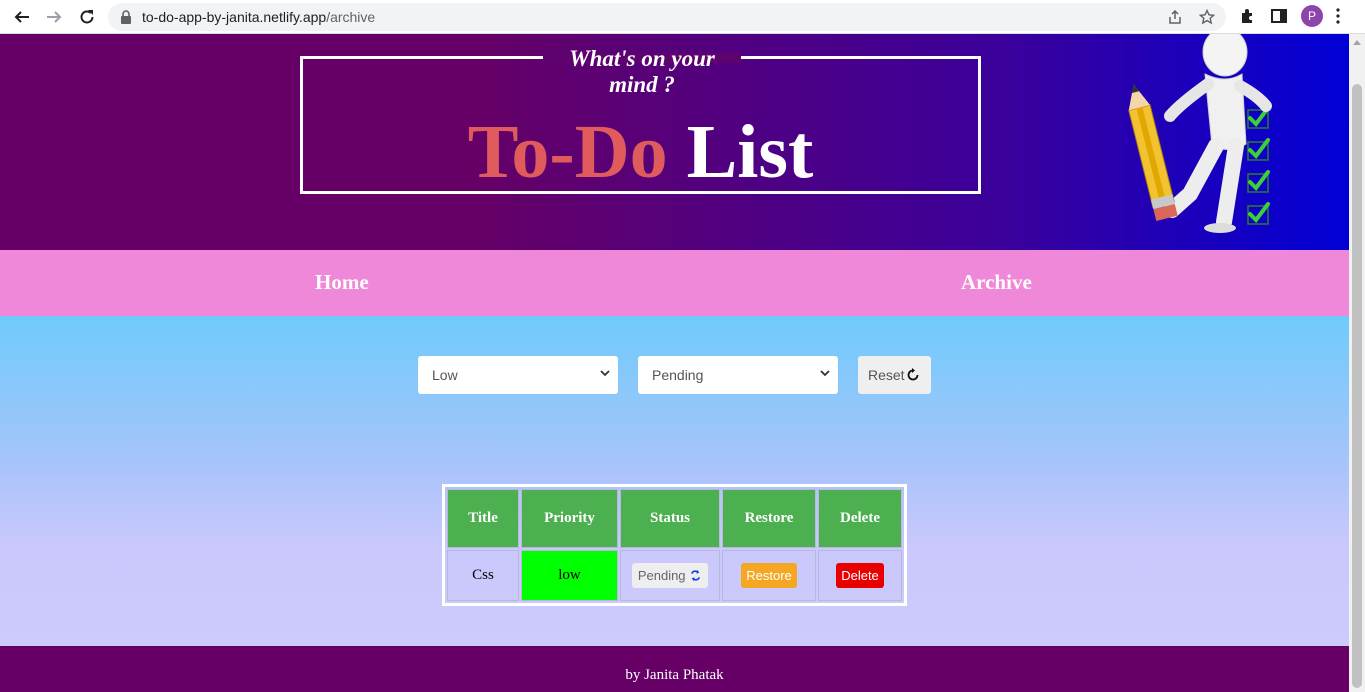  I want to click on column-header-title: Title, so click(483, 518).